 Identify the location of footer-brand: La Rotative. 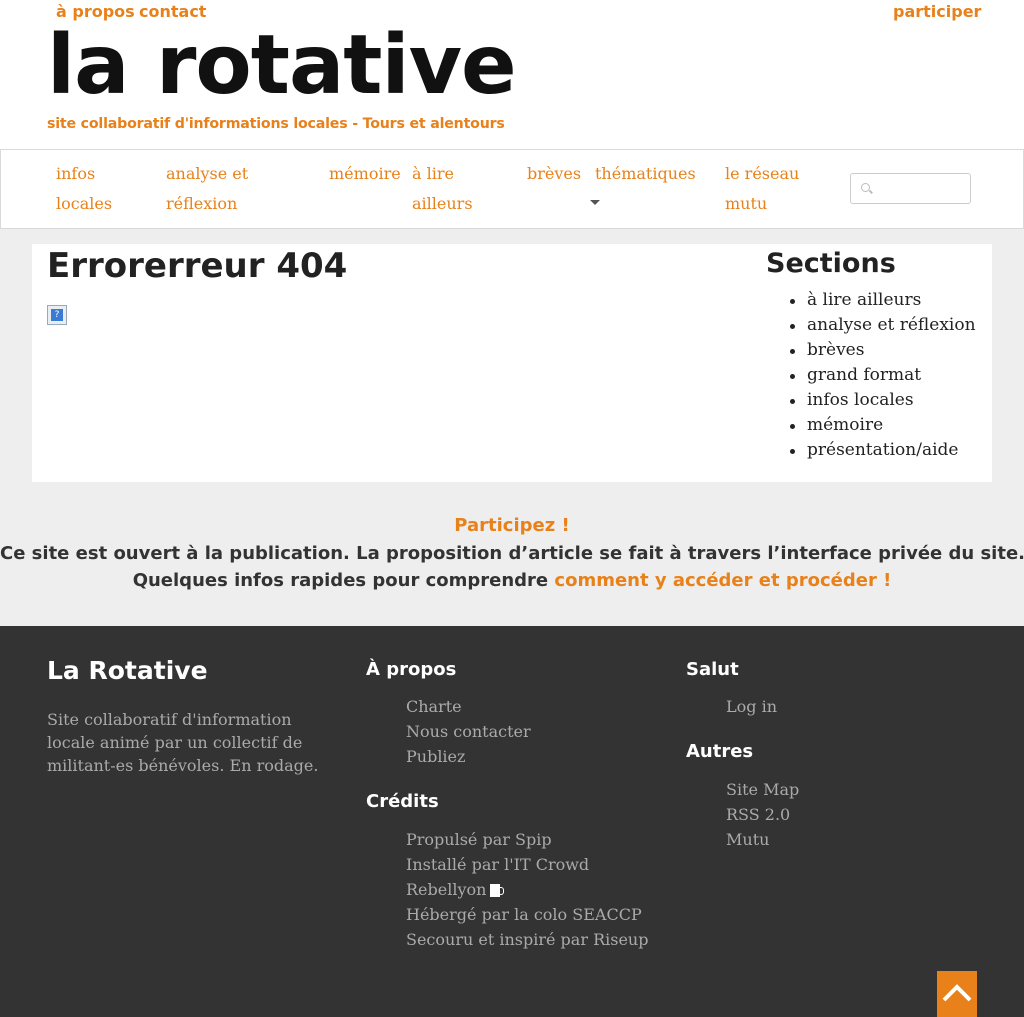
(127, 670).